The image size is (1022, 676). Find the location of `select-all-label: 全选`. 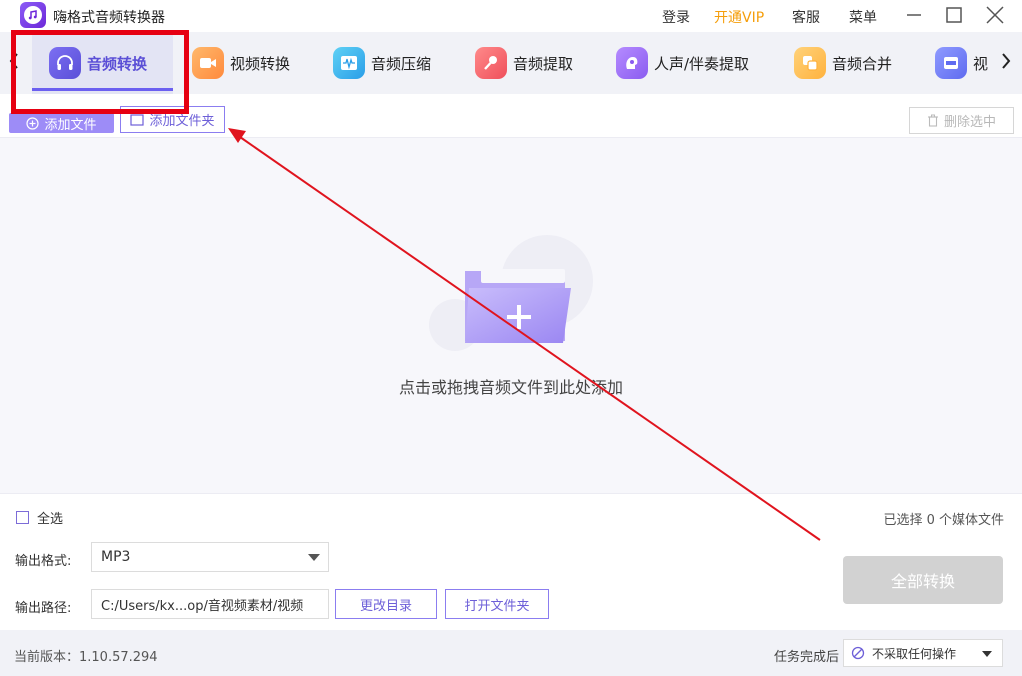

select-all-label: 全选 is located at coordinates (50, 519).